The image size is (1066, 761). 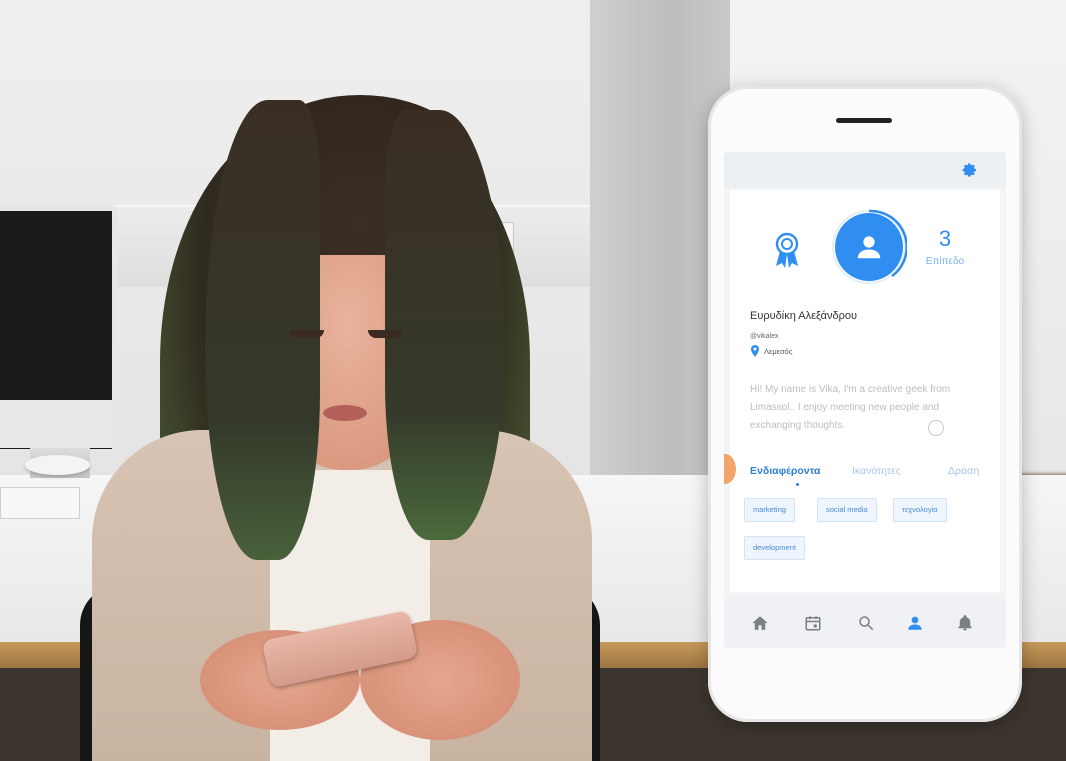 What do you see at coordinates (920, 510) in the screenshot?
I see `interest-chip: τεχνολογία` at bounding box center [920, 510].